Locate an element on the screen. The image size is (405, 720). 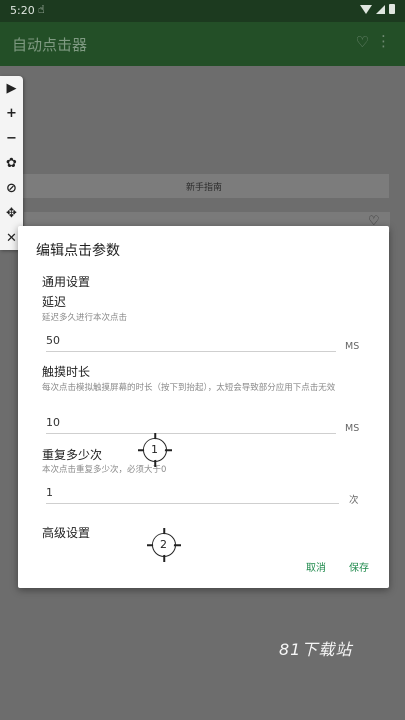
advanced-settings-heading: 高级设置 is located at coordinates (66, 532).